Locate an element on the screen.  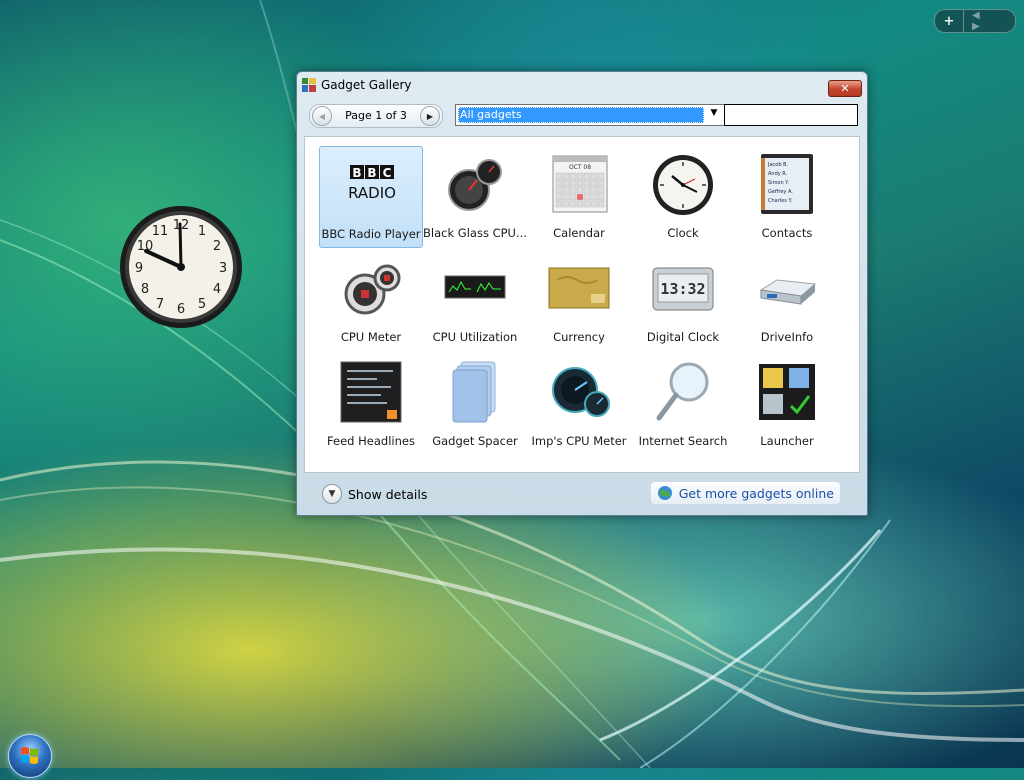
gadget-label: Clock is located at coordinates (683, 233).